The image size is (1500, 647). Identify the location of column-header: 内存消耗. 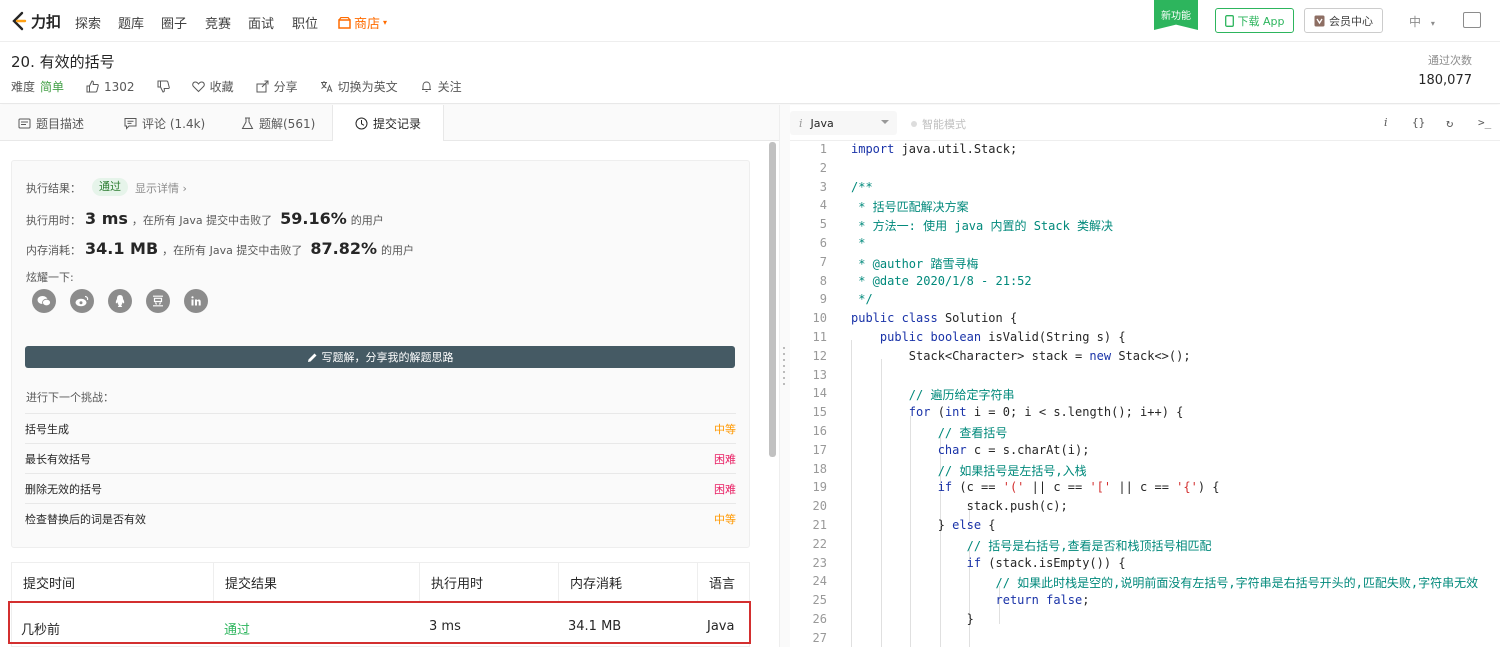
(628, 583).